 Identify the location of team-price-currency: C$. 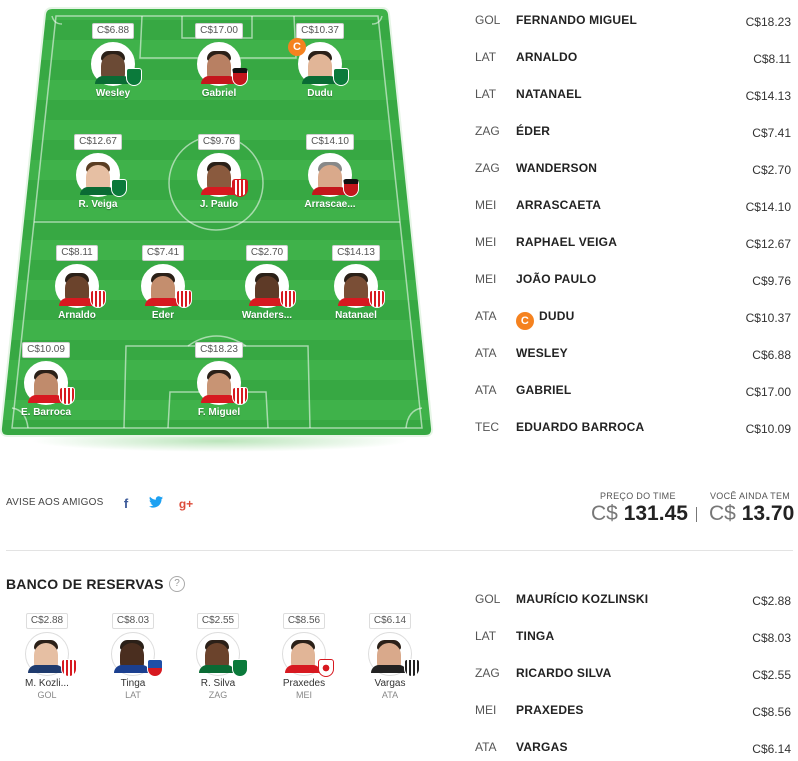
(604, 513).